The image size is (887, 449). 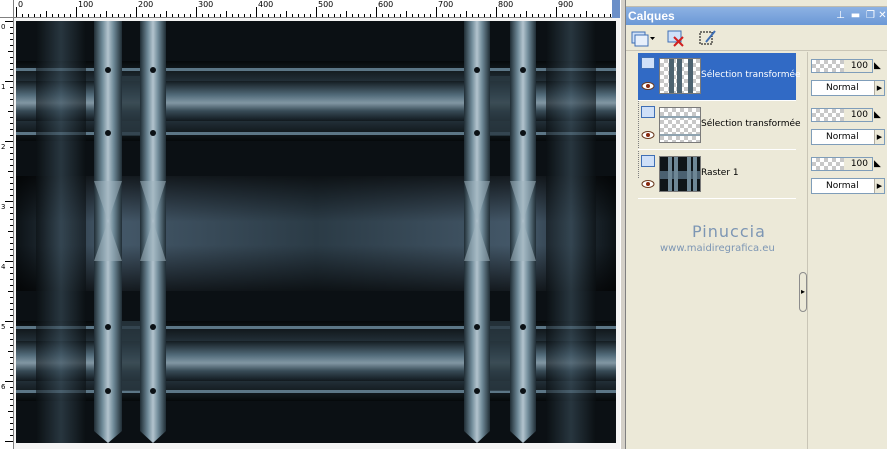 I want to click on layer-row: Raster 1, so click(x=717, y=175).